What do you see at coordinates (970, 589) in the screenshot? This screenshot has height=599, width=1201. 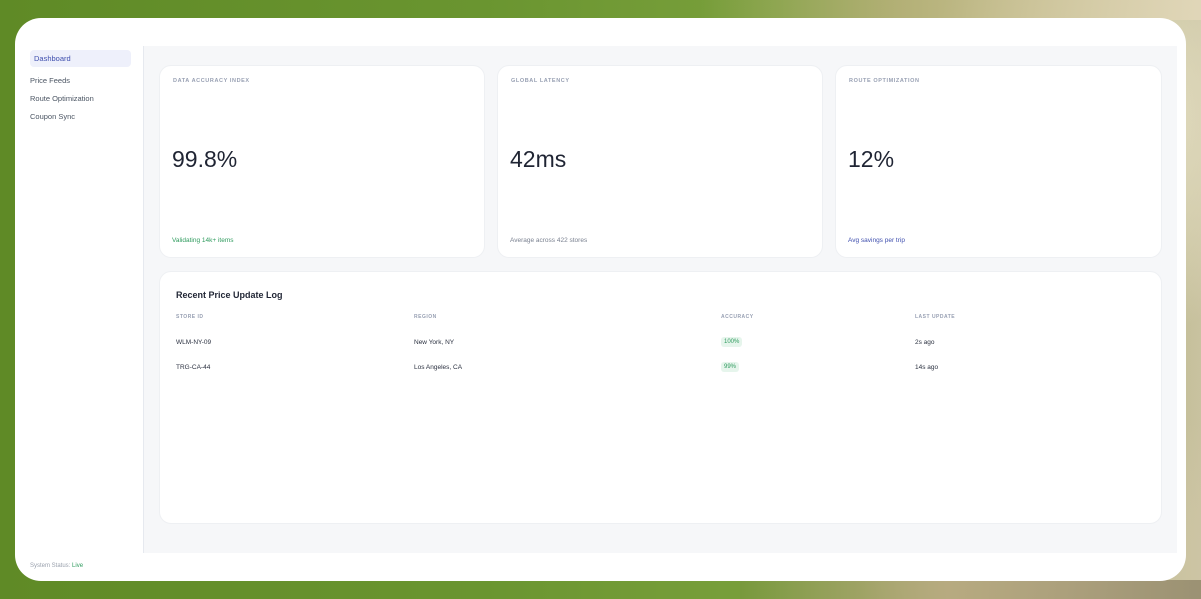 I see `background-highlight-bottom` at bounding box center [970, 589].